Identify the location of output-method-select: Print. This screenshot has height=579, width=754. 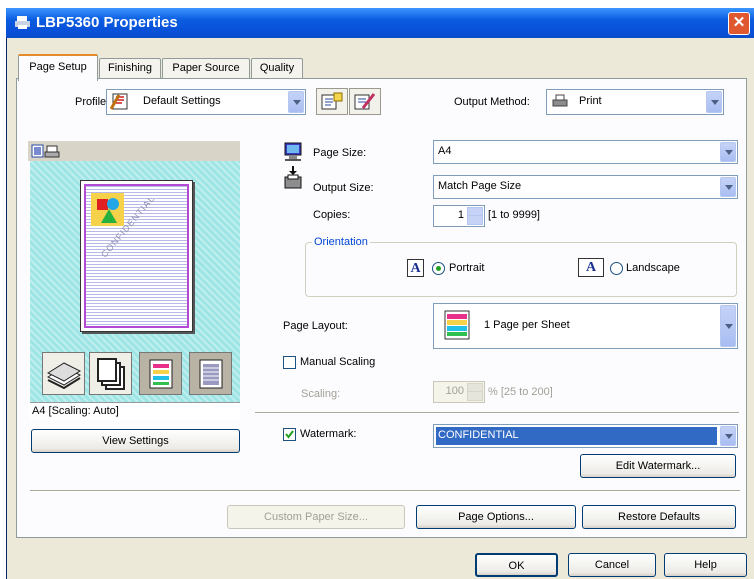
(635, 102).